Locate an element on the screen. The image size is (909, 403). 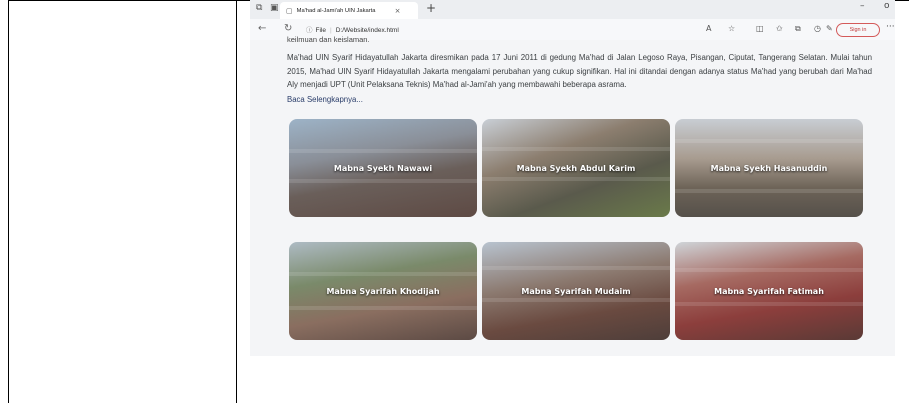
card-mabna-syarifah-khodijah: Mabna Syarifah Khodijah is located at coordinates (383, 291).